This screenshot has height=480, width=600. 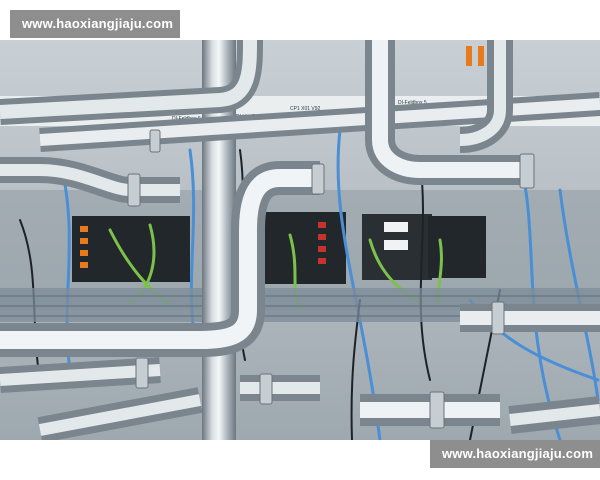 I want to click on field-boxes, so click(x=279, y=248).